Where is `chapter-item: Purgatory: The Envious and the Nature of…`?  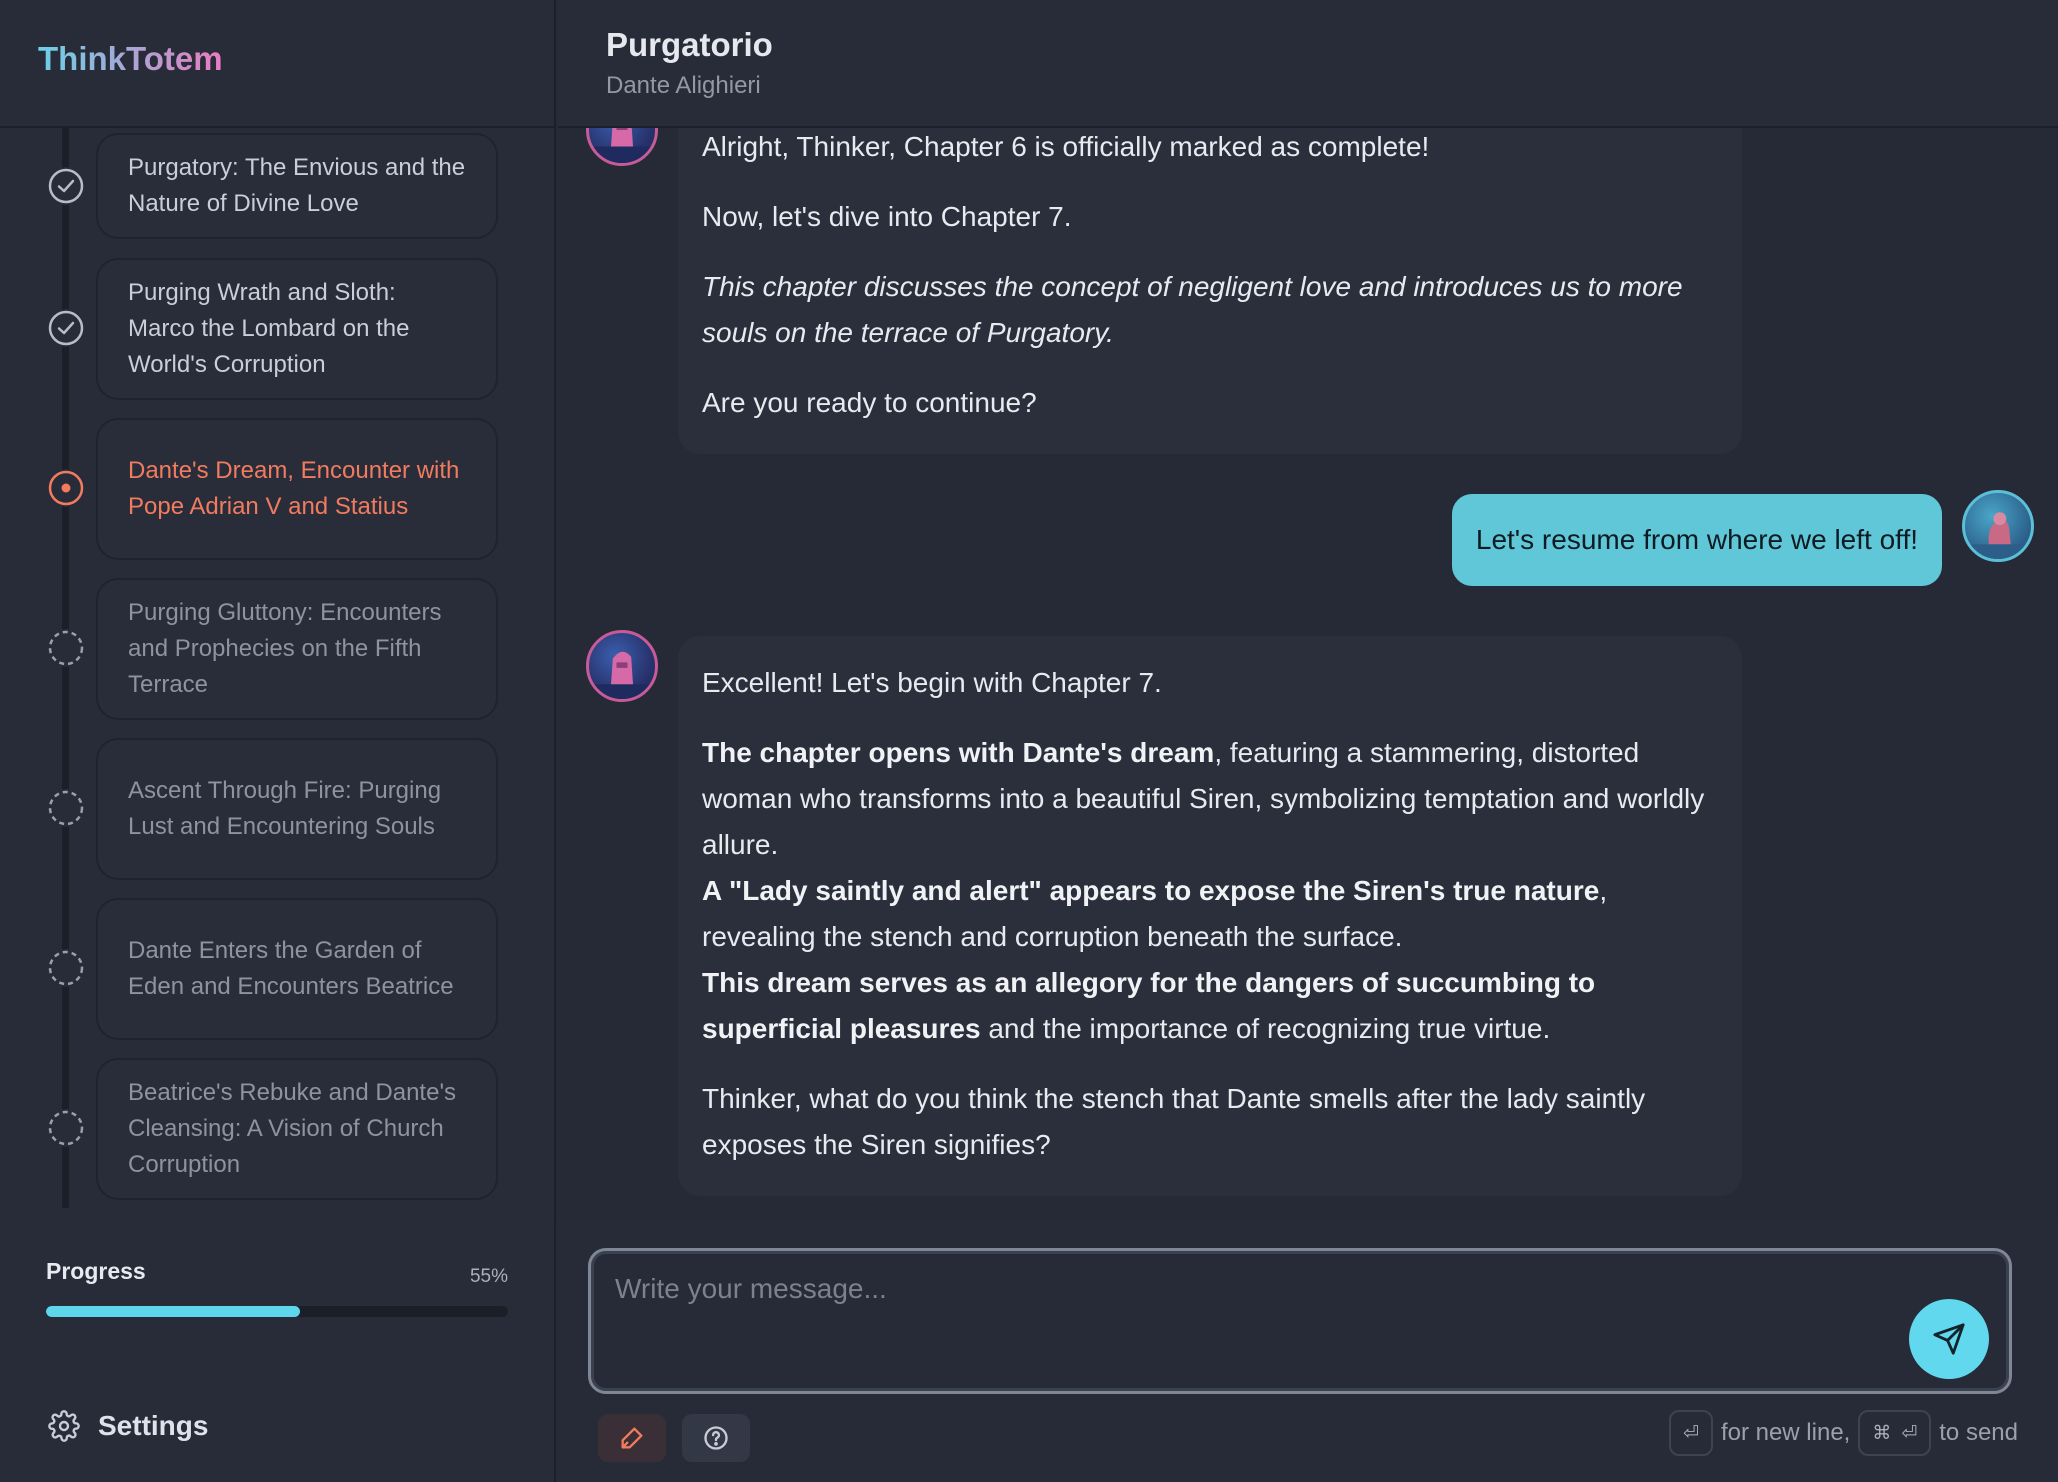 chapter-item: Purgatory: The Envious and the Nature of… is located at coordinates (297, 186).